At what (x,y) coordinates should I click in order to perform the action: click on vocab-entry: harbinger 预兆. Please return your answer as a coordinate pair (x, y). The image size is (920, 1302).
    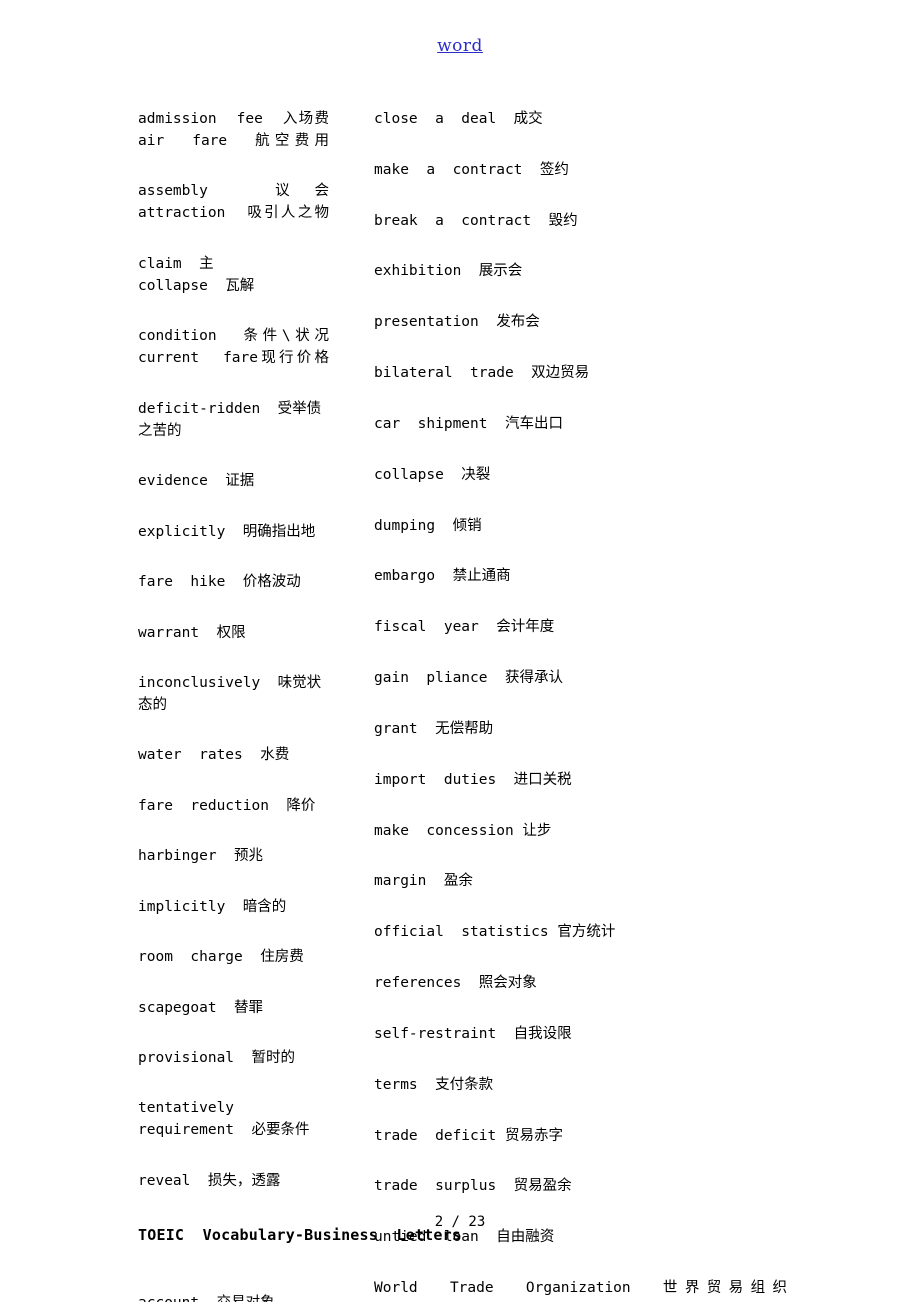
    Looking at the image, I should click on (201, 856).